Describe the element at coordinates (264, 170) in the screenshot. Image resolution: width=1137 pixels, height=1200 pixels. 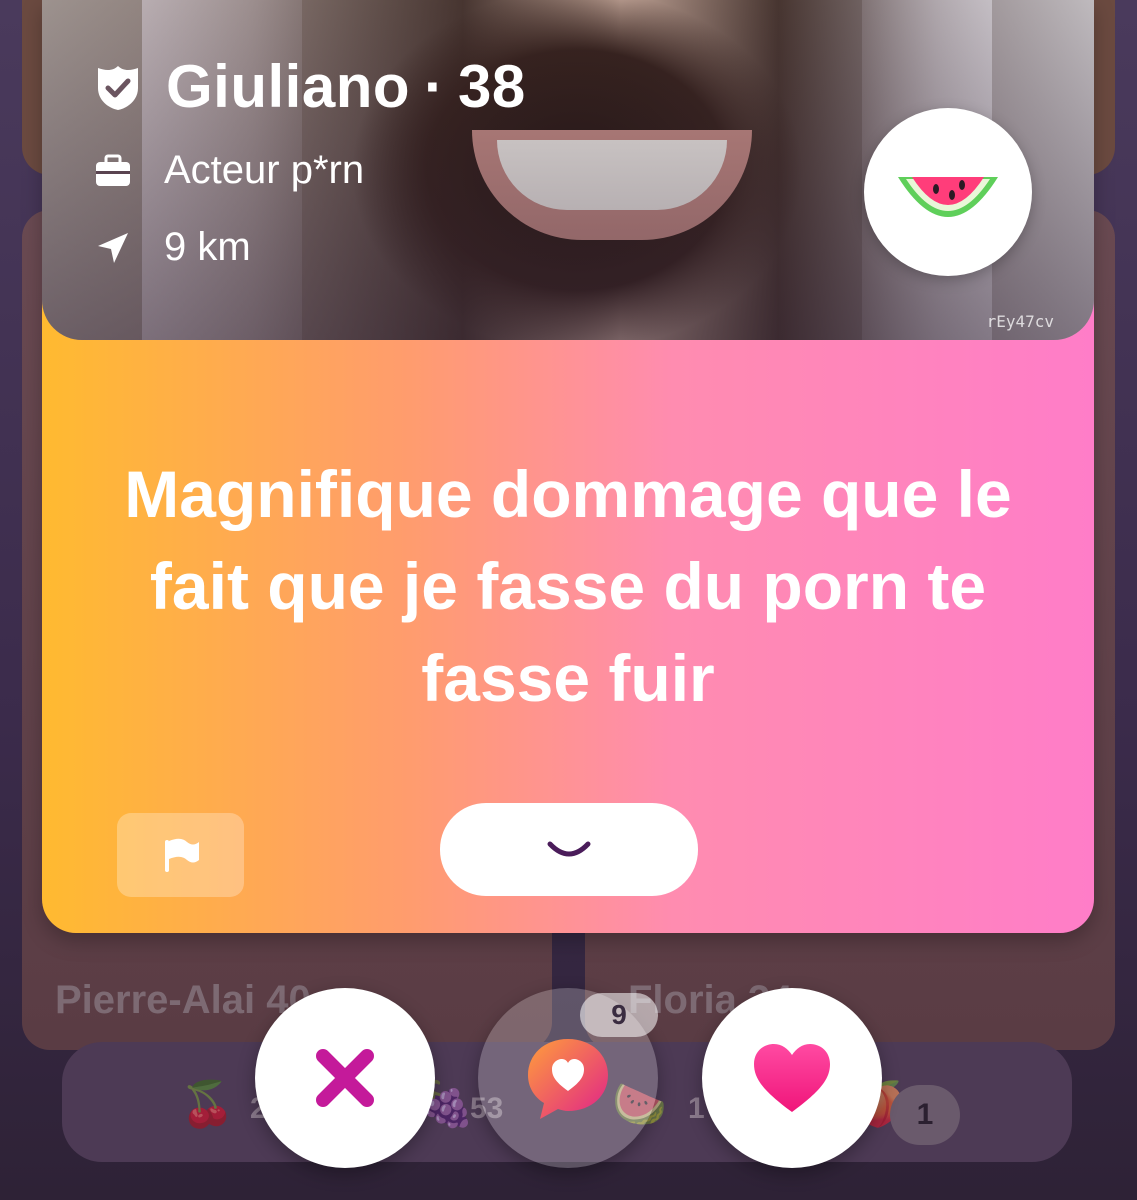
I see `profile-job: Acteur p*rn` at that location.